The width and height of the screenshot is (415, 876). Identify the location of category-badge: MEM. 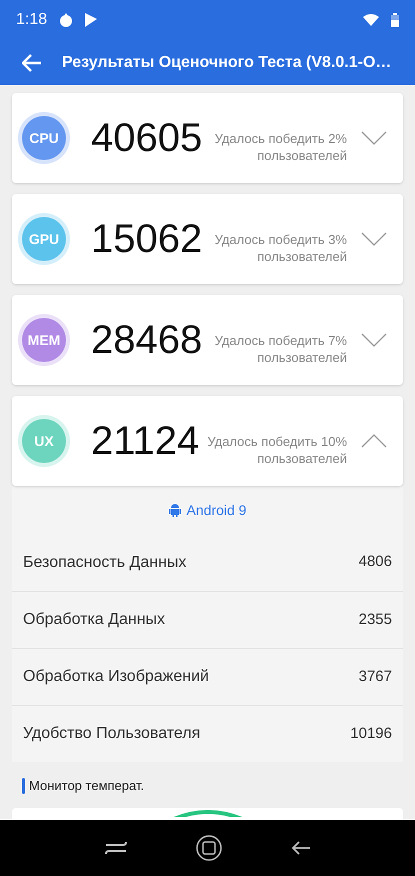
(44, 340).